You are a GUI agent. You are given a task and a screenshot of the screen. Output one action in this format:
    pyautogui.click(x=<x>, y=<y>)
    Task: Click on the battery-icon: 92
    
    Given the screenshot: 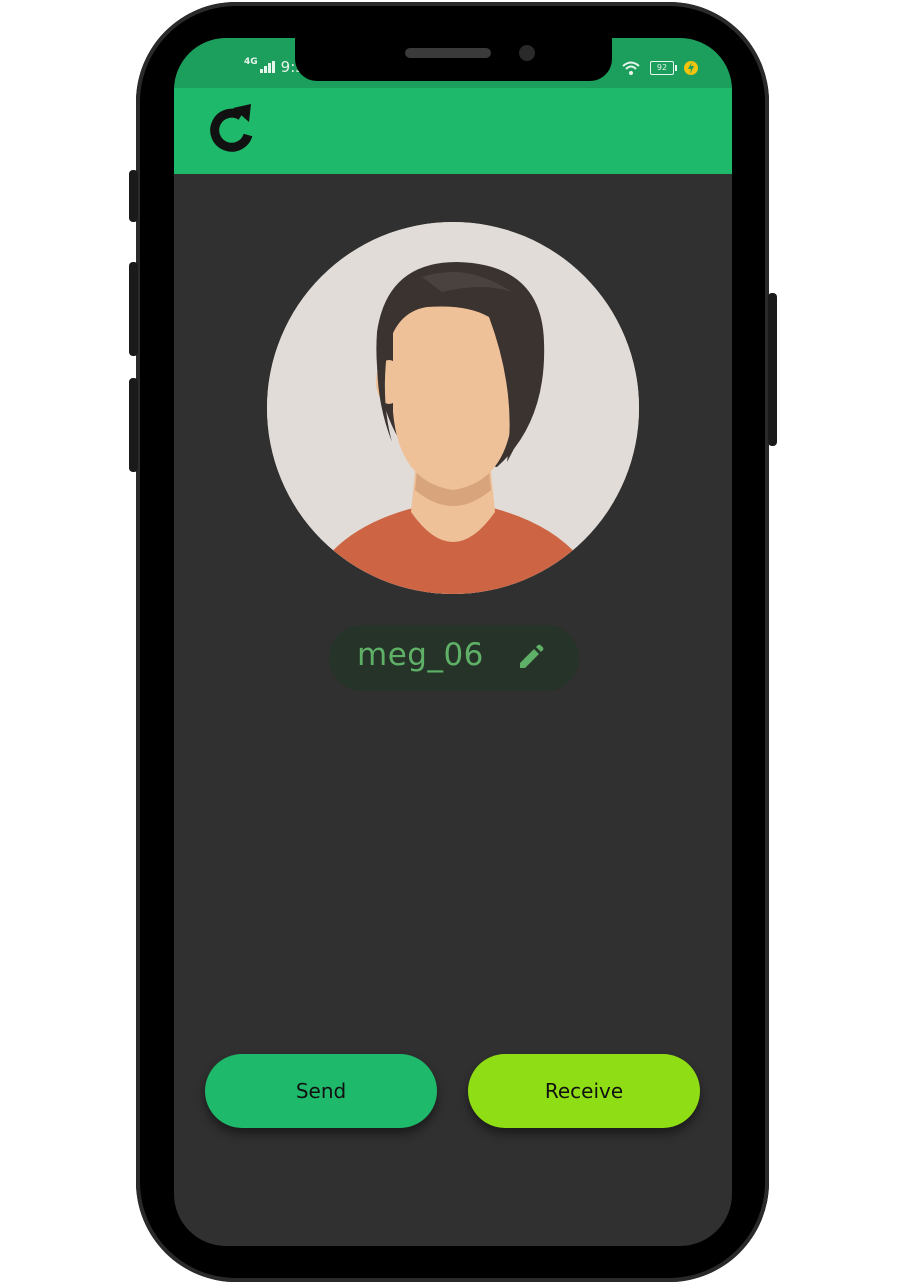 What is the action you would take?
    pyautogui.click(x=663, y=68)
    